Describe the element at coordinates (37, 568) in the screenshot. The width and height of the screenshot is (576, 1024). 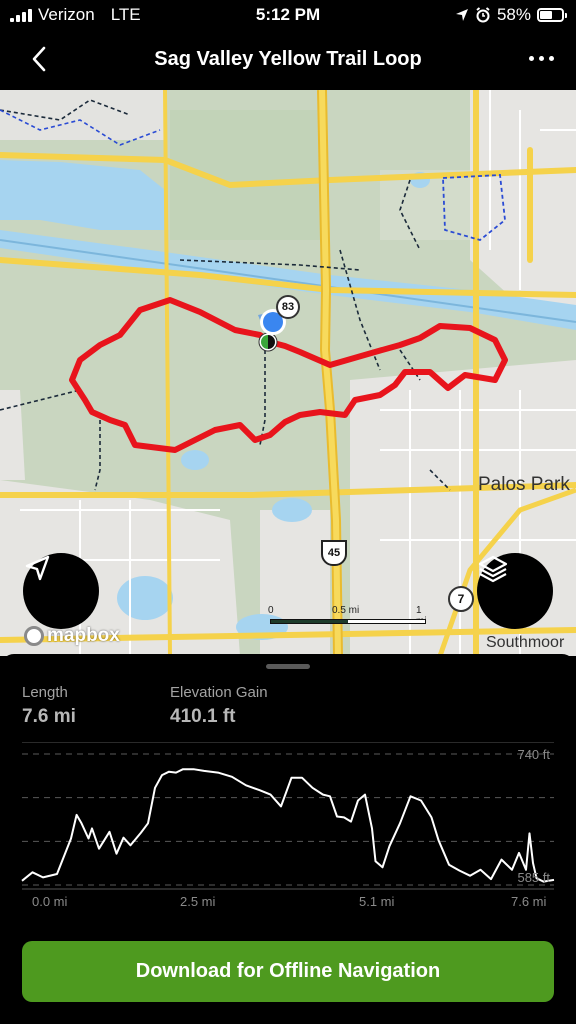
I see `navigation-arrow-icon` at that location.